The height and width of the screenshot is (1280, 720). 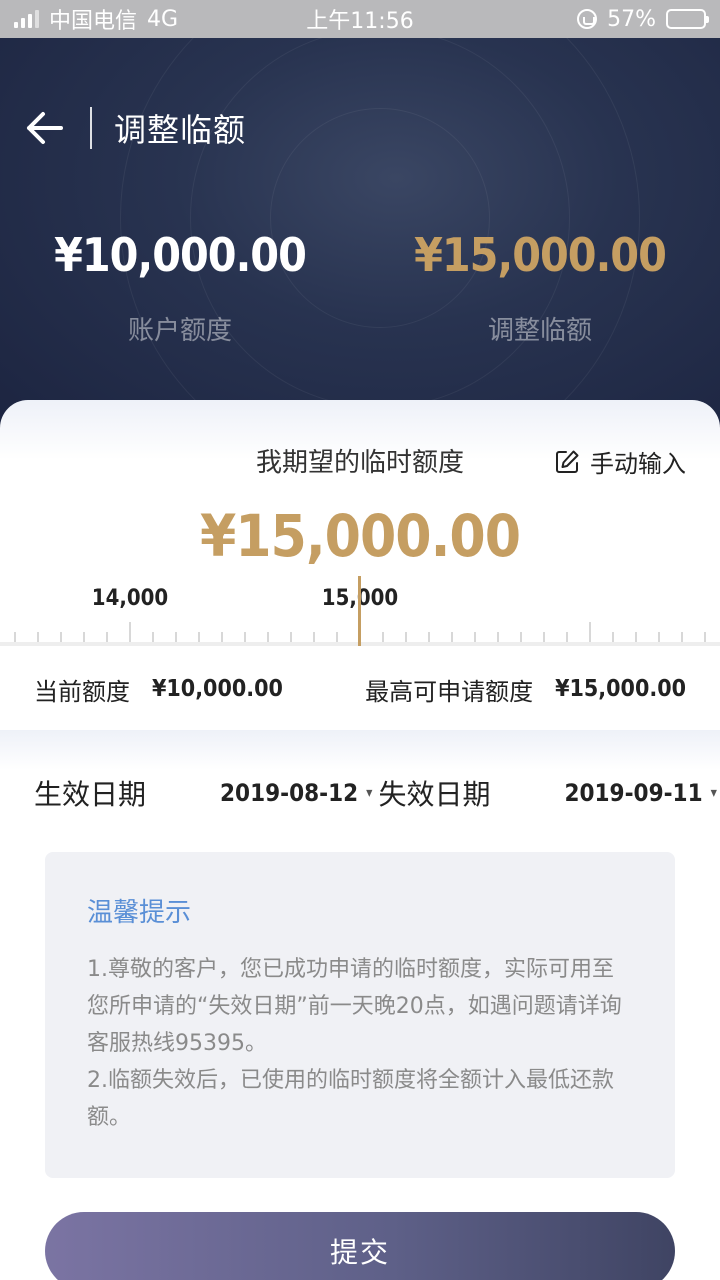 What do you see at coordinates (163, 19) in the screenshot?
I see `network-type: 4G` at bounding box center [163, 19].